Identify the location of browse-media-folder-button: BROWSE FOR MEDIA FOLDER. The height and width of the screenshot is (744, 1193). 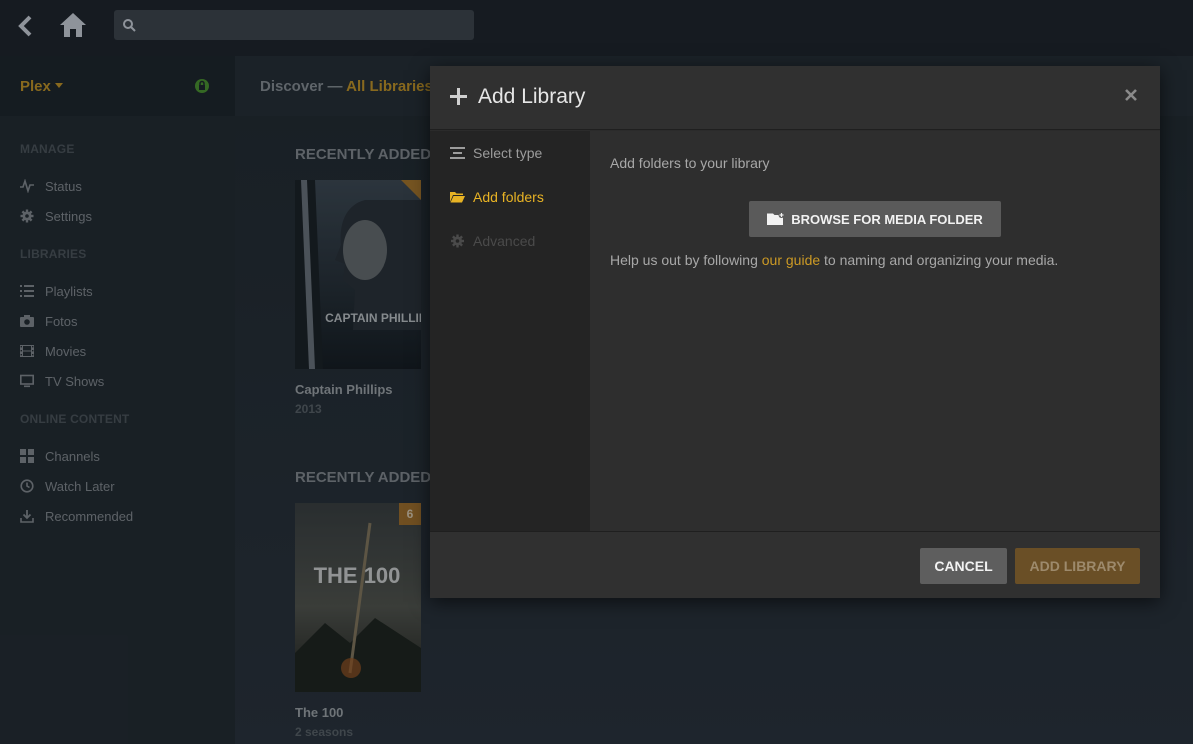
(875, 219).